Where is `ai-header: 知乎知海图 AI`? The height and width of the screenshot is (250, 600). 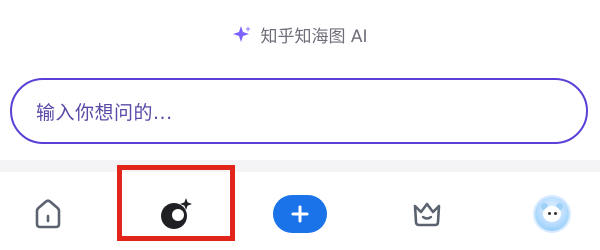
ai-header: 知乎知海图 AI is located at coordinates (300, 34).